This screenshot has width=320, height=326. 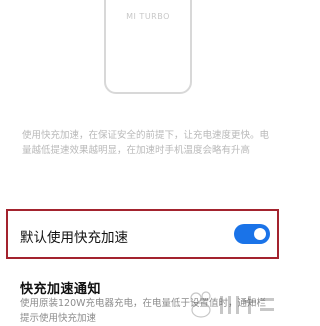 I want to click on phone-screen: MI TURBO, so click(x=148, y=44).